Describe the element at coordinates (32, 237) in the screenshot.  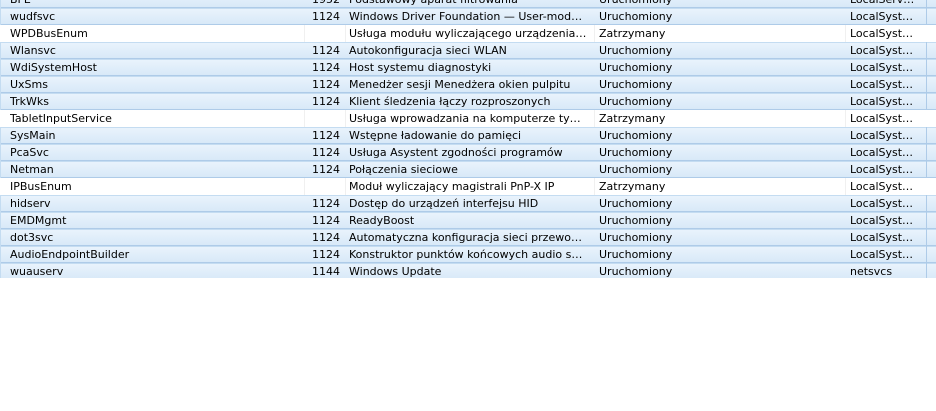
I see `service-name: dot3svc` at that location.